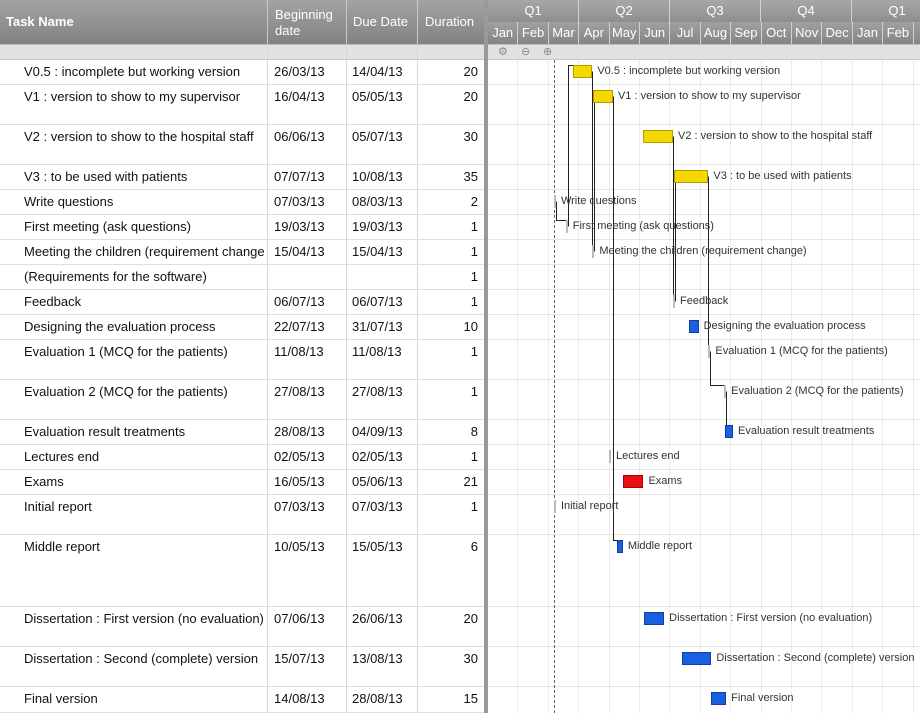 Image resolution: width=920 pixels, height=713 pixels. Describe the element at coordinates (134, 22) in the screenshot. I see `column-header-task-name: Task Name` at that location.